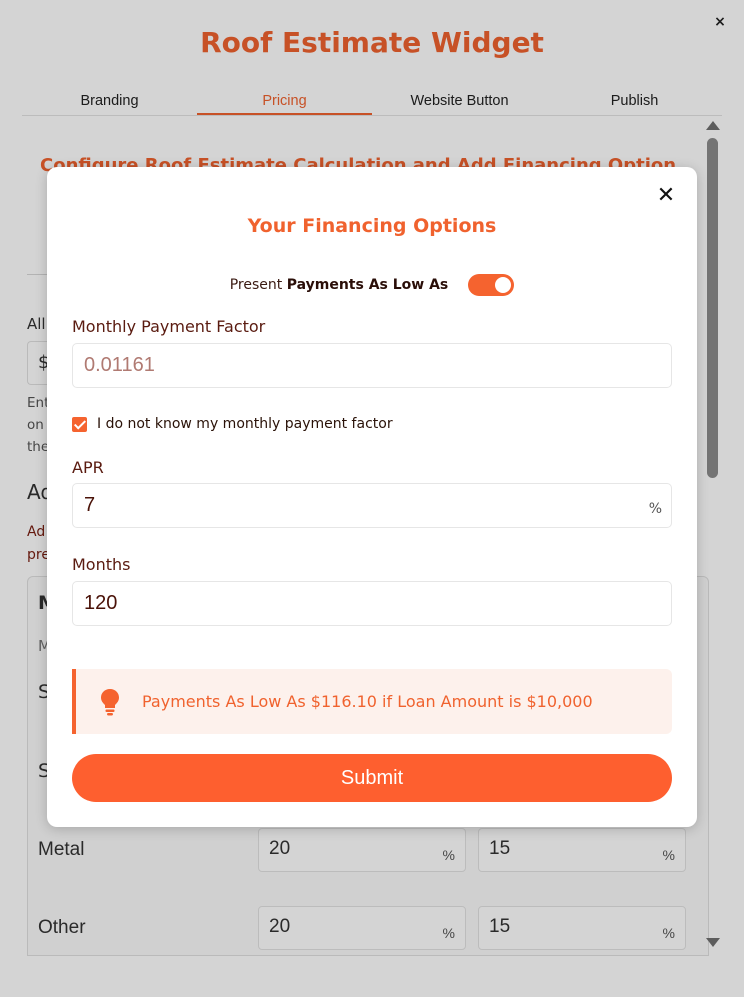 The height and width of the screenshot is (997, 744). What do you see at coordinates (169, 326) in the screenshot?
I see `monthly-factor-label: Monthly Payment Factor` at bounding box center [169, 326].